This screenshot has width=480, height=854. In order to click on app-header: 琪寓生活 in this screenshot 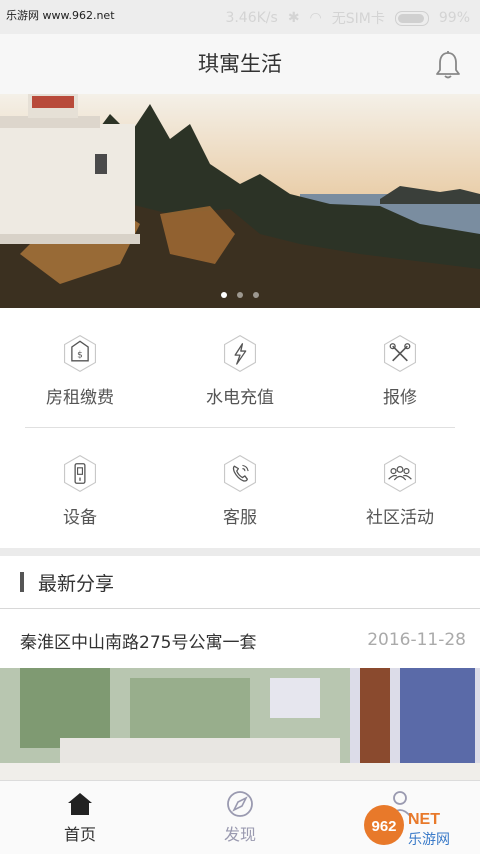, I will do `click(240, 64)`.